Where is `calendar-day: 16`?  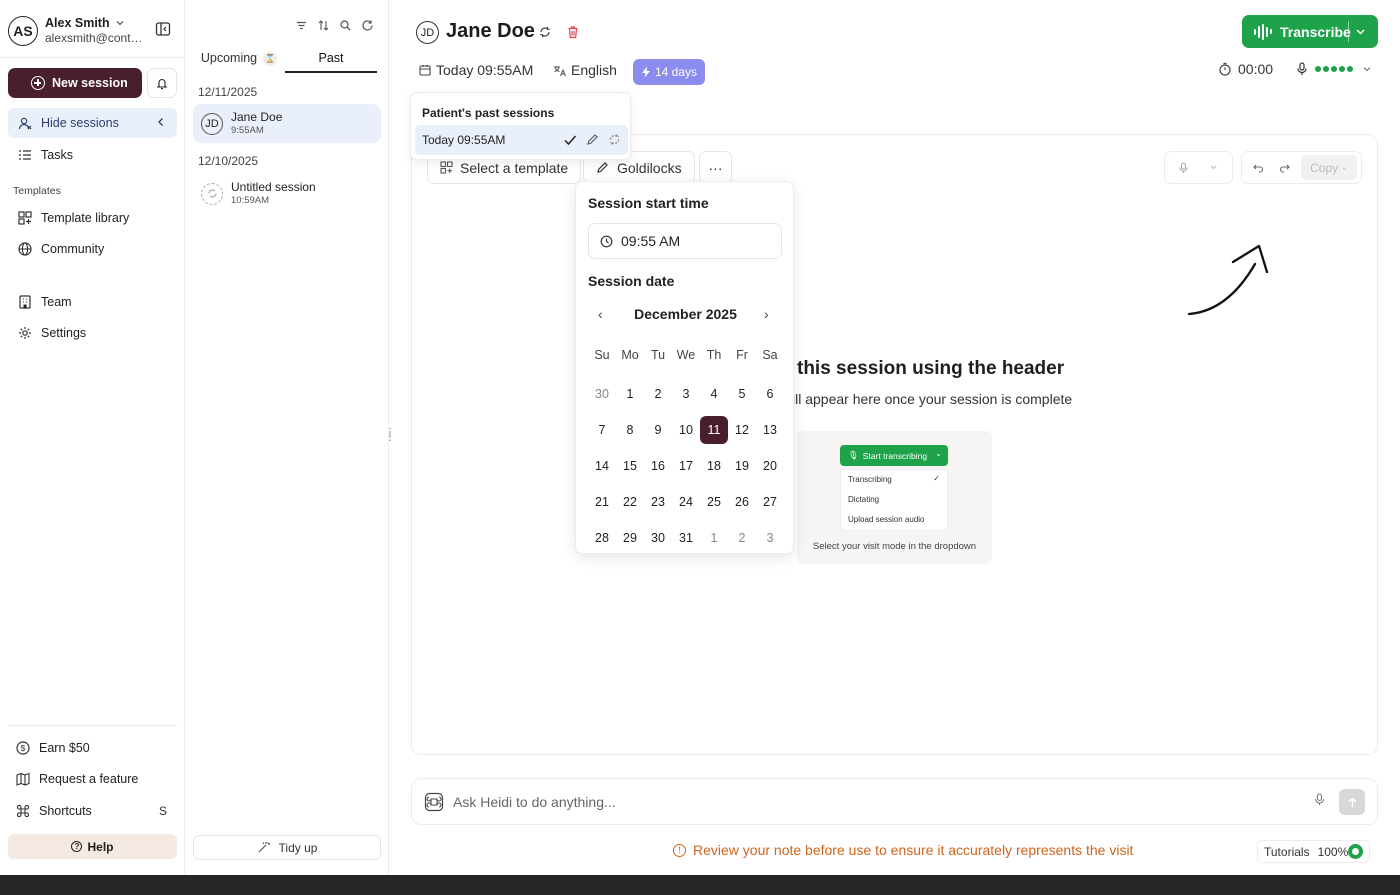 calendar-day: 16 is located at coordinates (658, 466).